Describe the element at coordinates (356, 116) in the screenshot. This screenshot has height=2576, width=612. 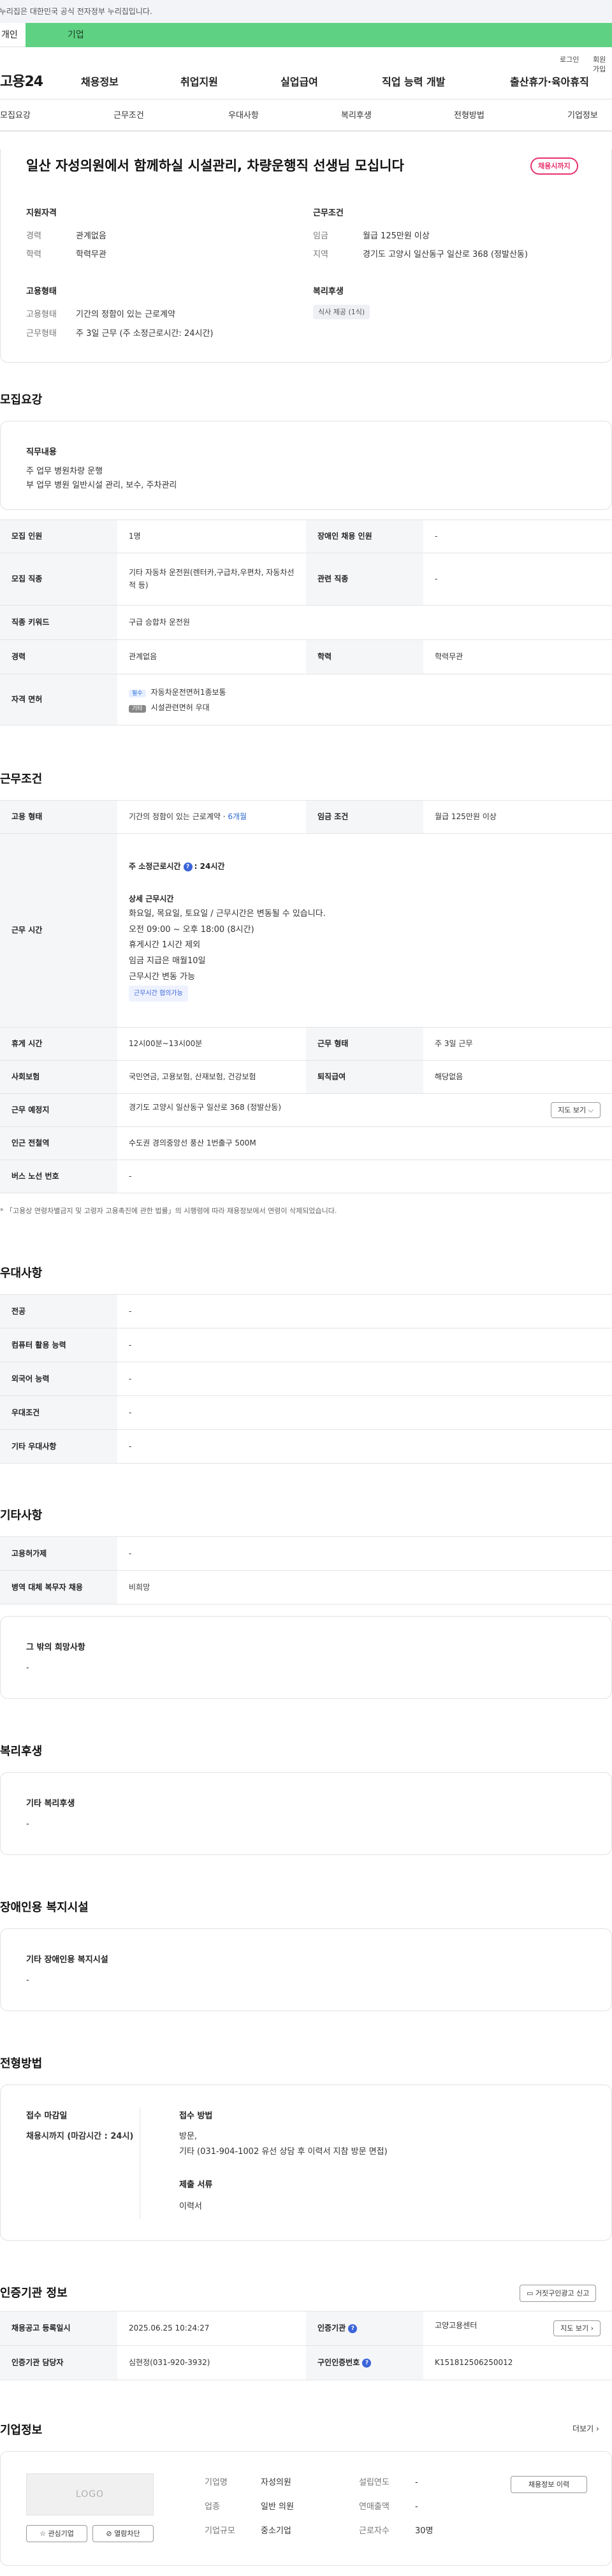
I see `tab-welfare: 복리후생` at that location.